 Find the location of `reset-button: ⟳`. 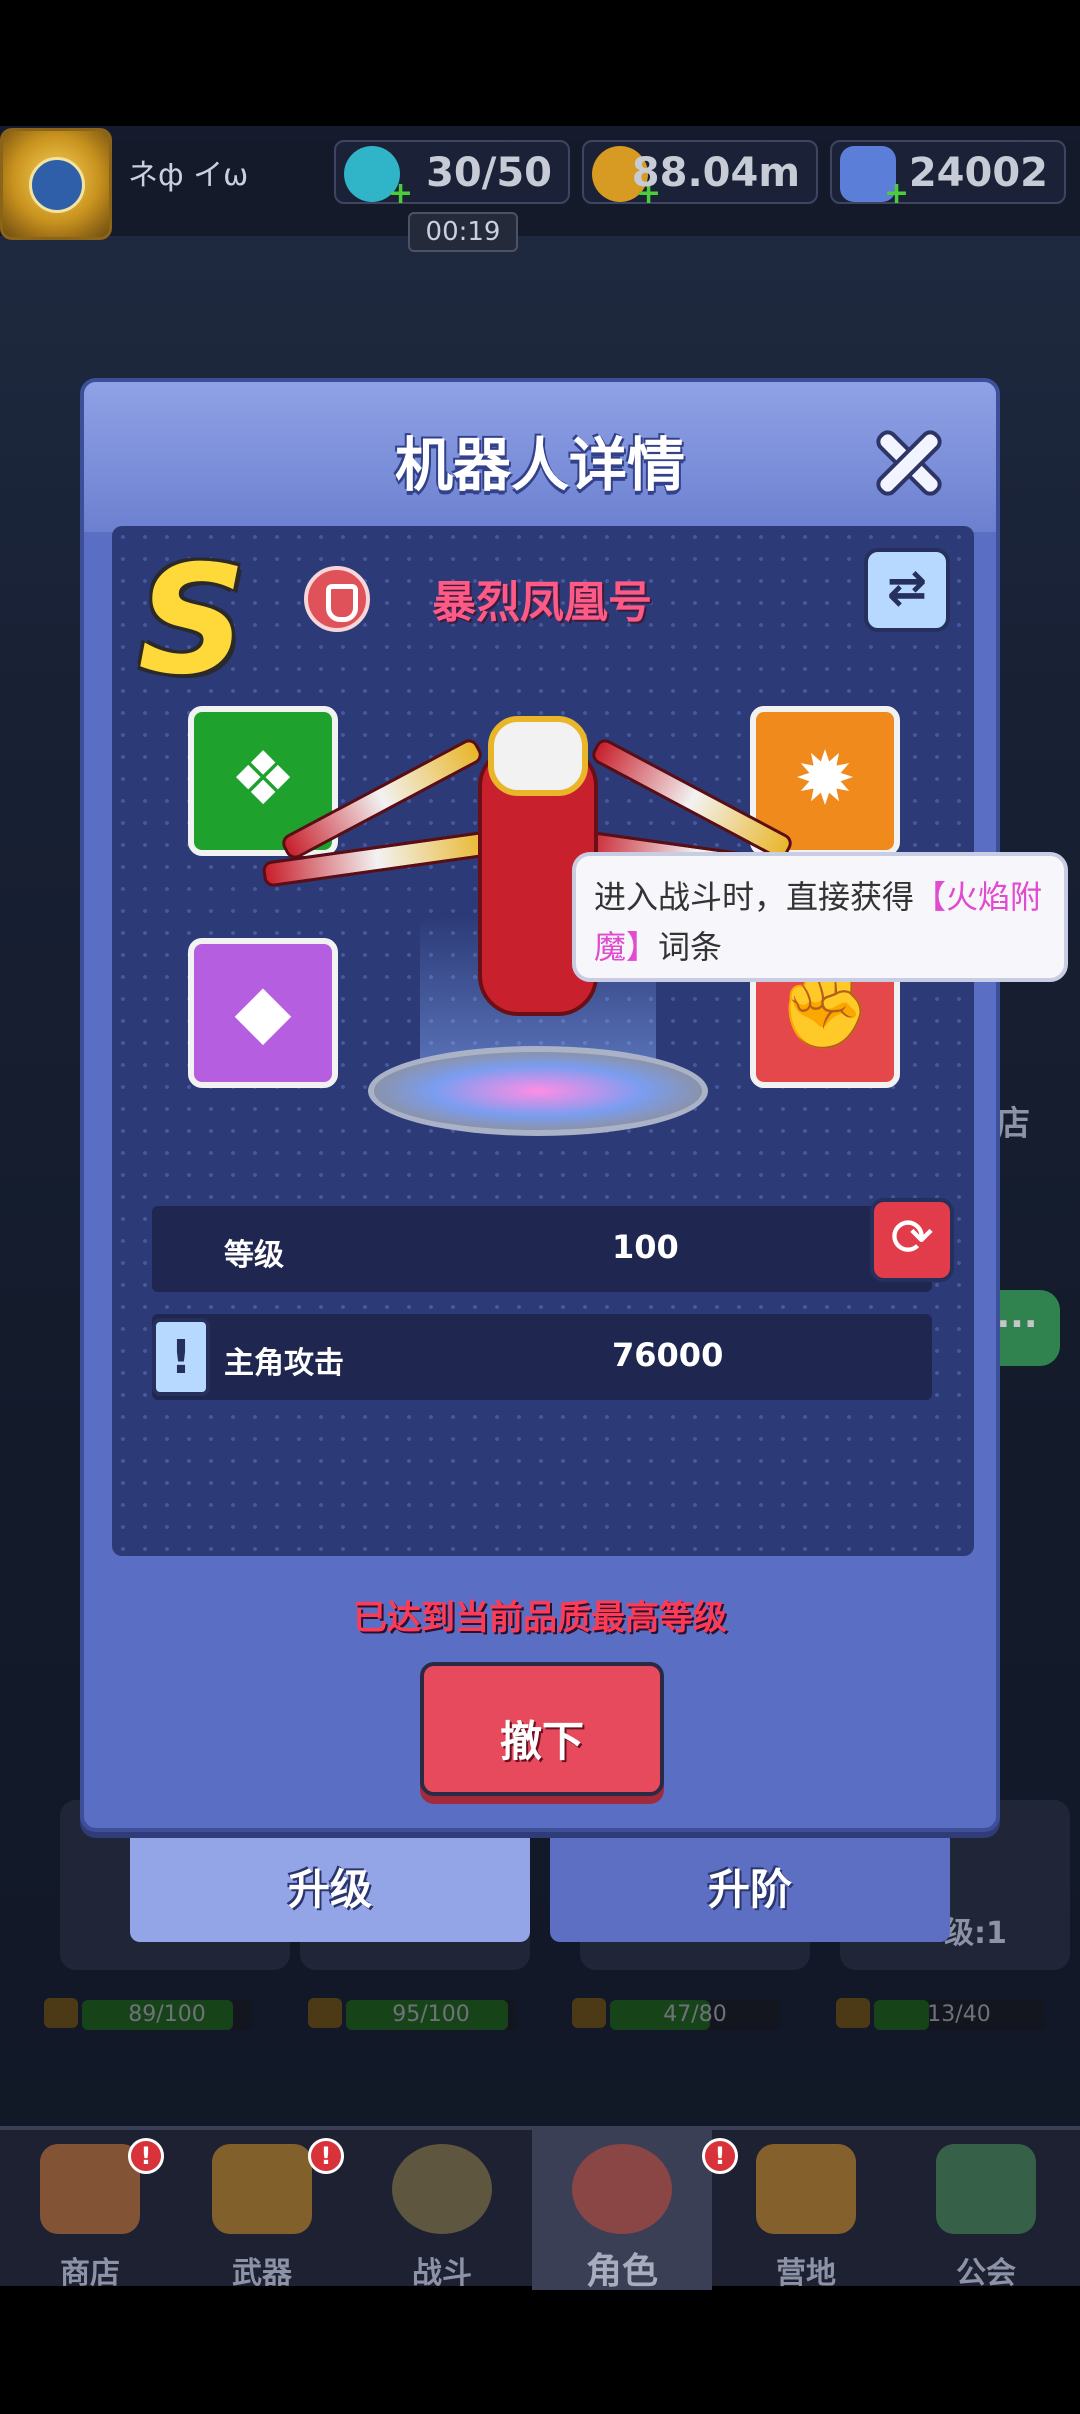

reset-button: ⟳ is located at coordinates (912, 1240).